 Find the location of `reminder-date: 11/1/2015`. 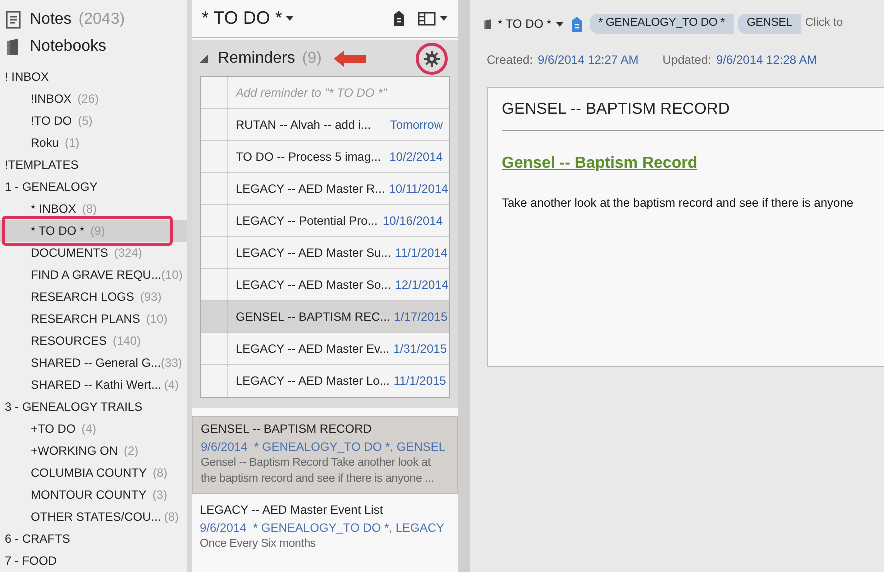

reminder-date: 11/1/2015 is located at coordinates (420, 381).